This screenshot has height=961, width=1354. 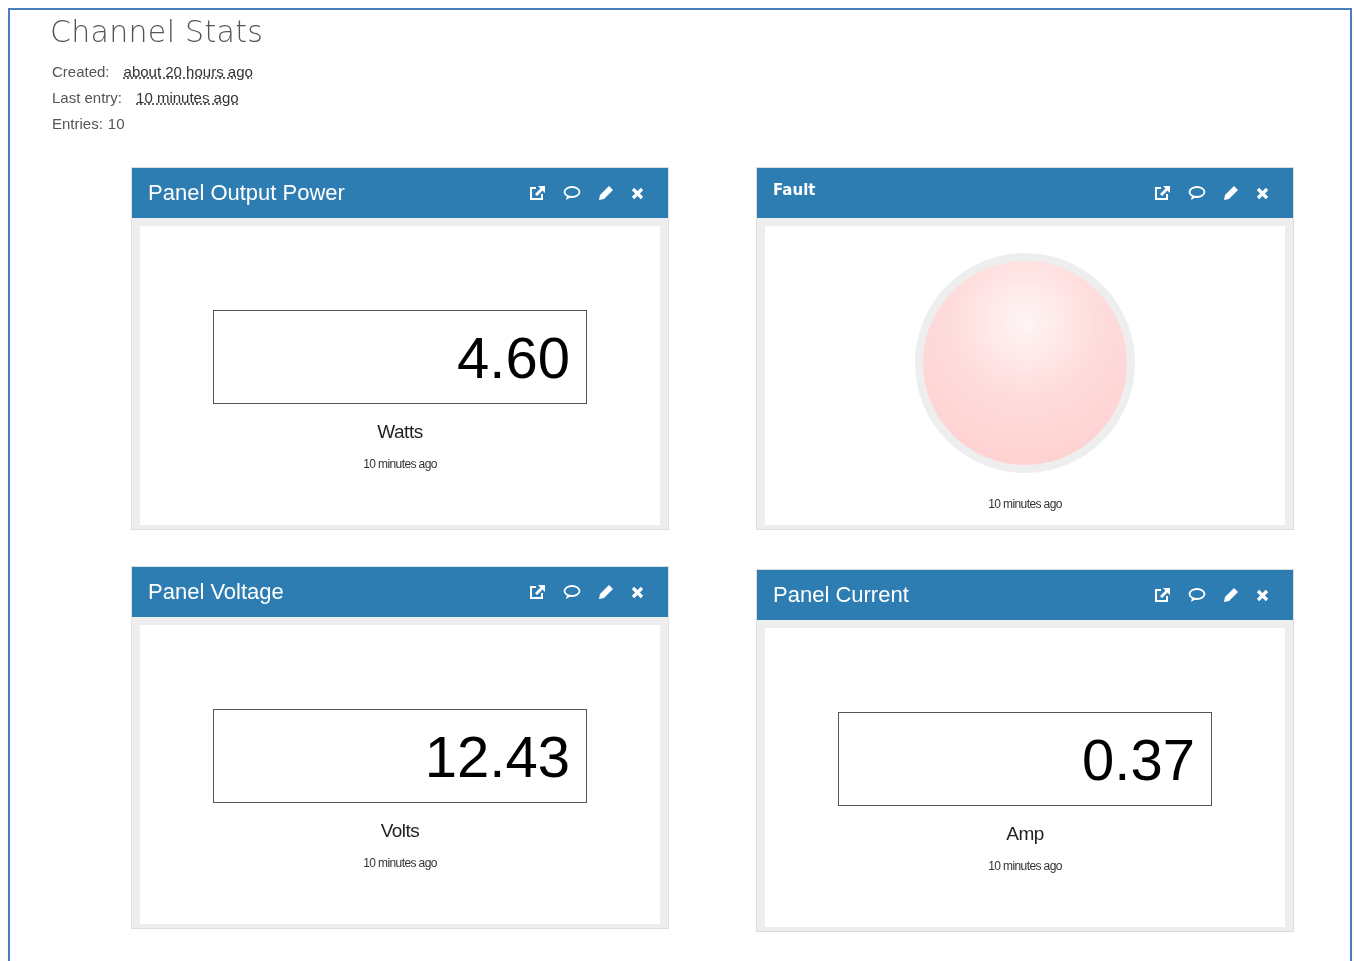 I want to click on time-link: 10 minutes ago, so click(x=187, y=98).